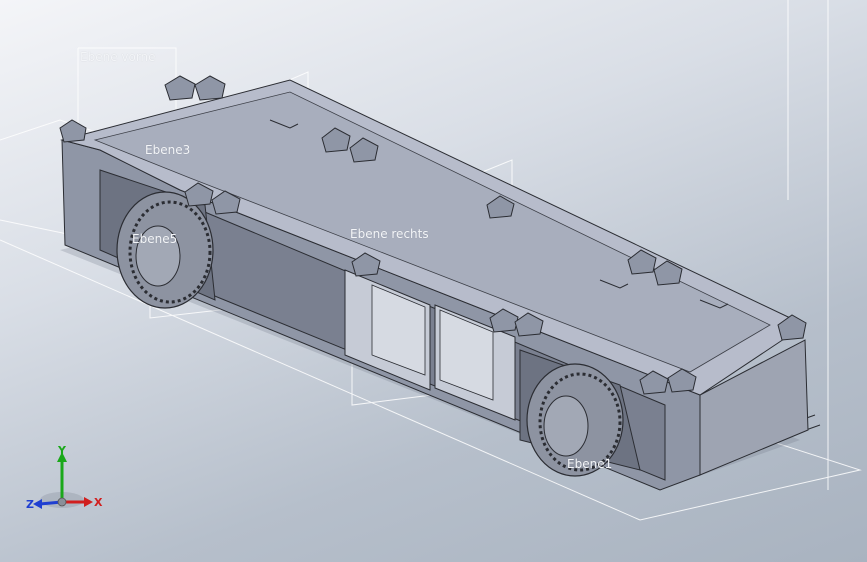  I want to click on y-axis-label: Y, so click(62, 450).